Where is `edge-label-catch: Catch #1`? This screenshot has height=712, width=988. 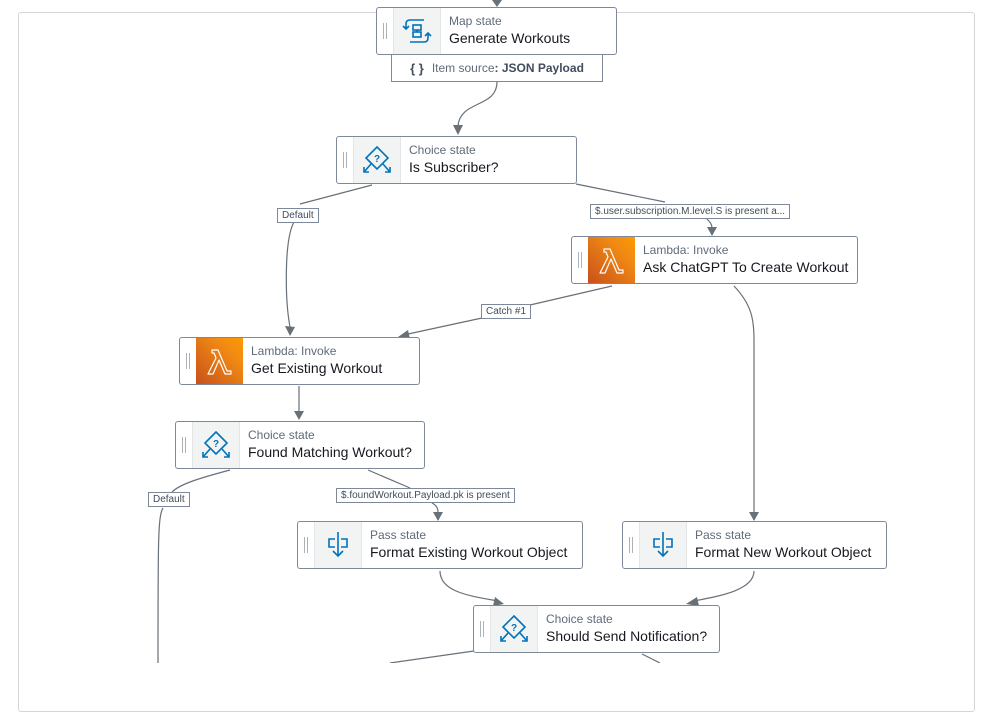 edge-label-catch: Catch #1 is located at coordinates (506, 311).